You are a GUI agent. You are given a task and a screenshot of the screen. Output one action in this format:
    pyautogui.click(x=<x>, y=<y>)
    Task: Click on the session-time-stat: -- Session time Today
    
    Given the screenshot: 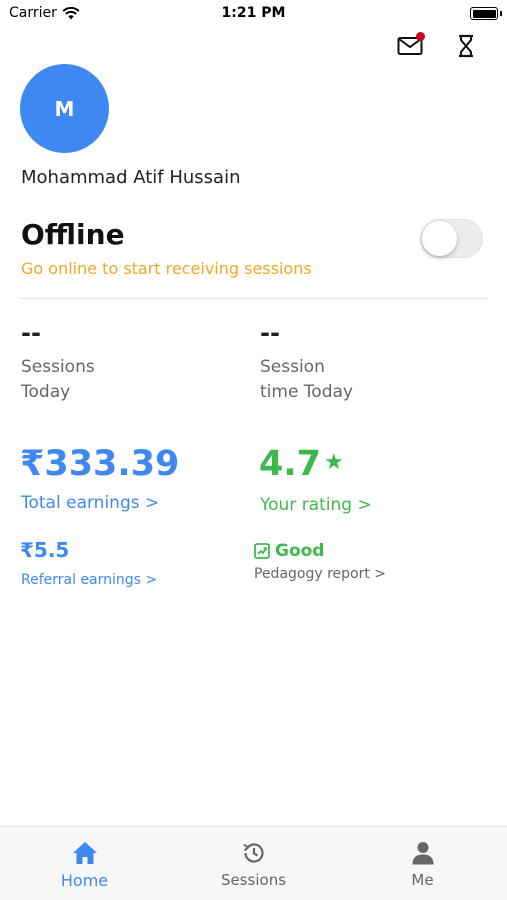 What is the action you would take?
    pyautogui.click(x=306, y=363)
    